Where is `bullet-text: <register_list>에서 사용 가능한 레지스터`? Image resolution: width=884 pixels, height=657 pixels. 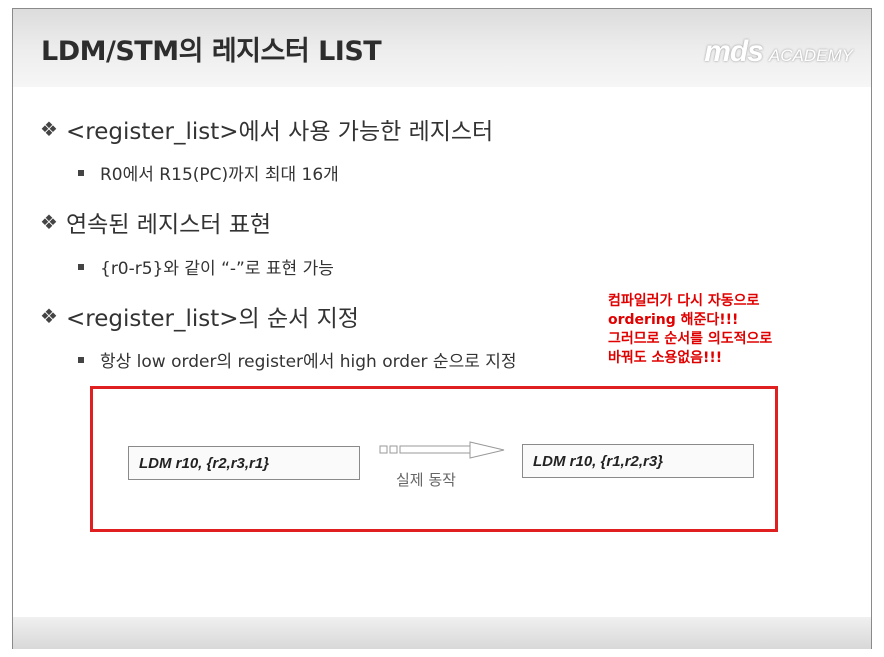
bullet-text: <register_list>에서 사용 가능한 레지스터 is located at coordinates (280, 132).